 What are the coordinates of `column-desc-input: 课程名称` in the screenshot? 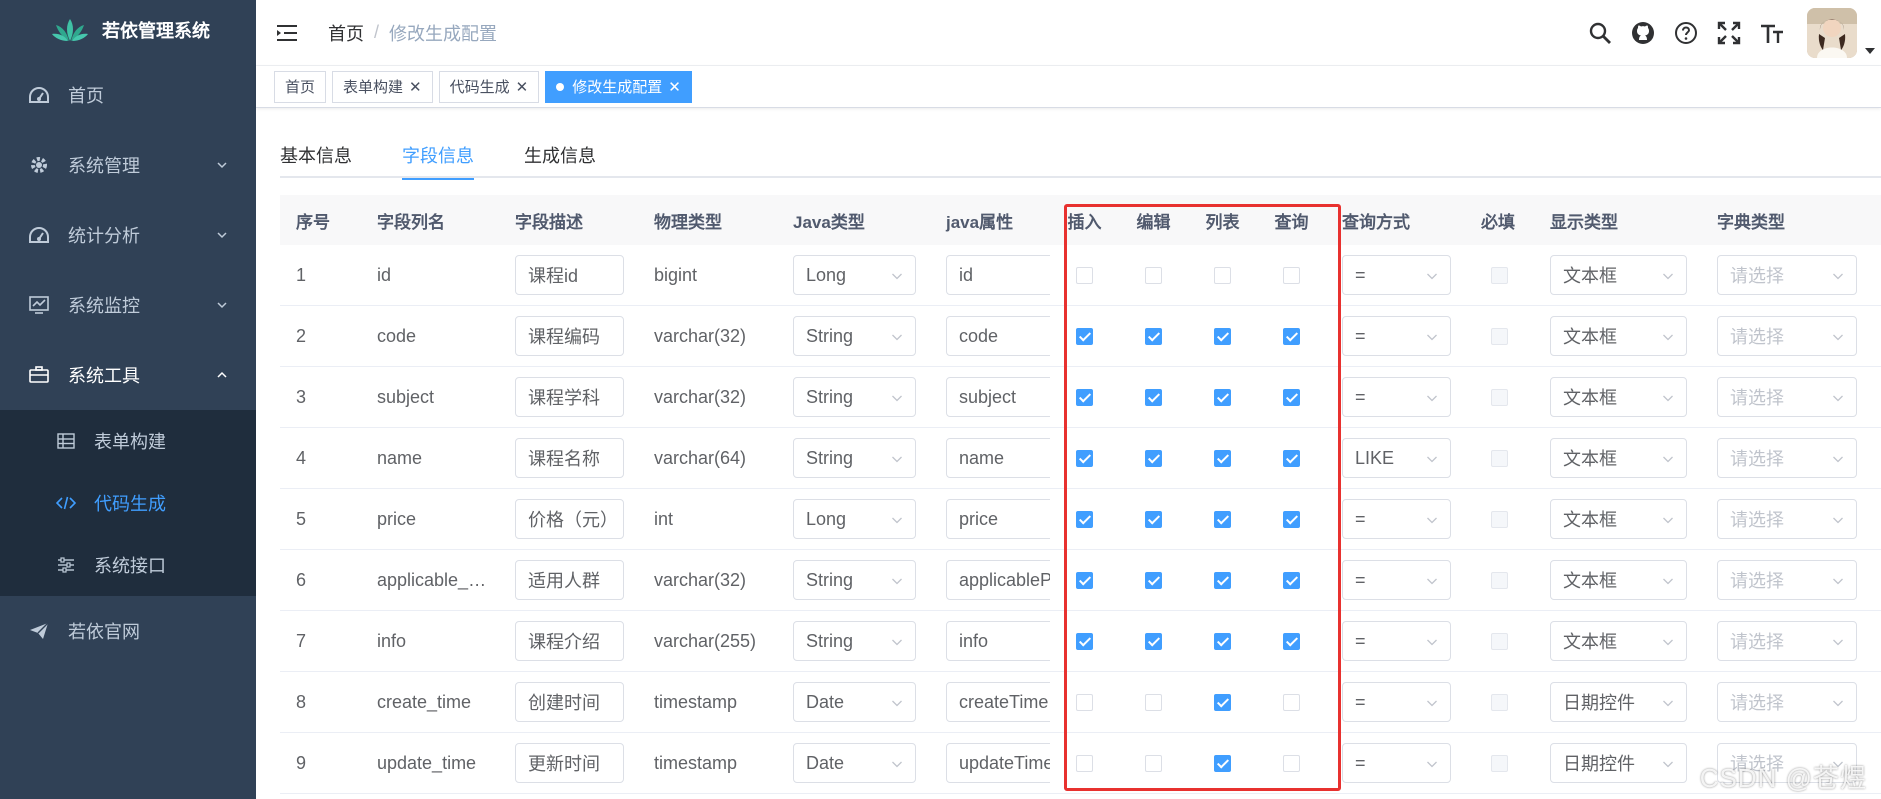 It's located at (569, 458).